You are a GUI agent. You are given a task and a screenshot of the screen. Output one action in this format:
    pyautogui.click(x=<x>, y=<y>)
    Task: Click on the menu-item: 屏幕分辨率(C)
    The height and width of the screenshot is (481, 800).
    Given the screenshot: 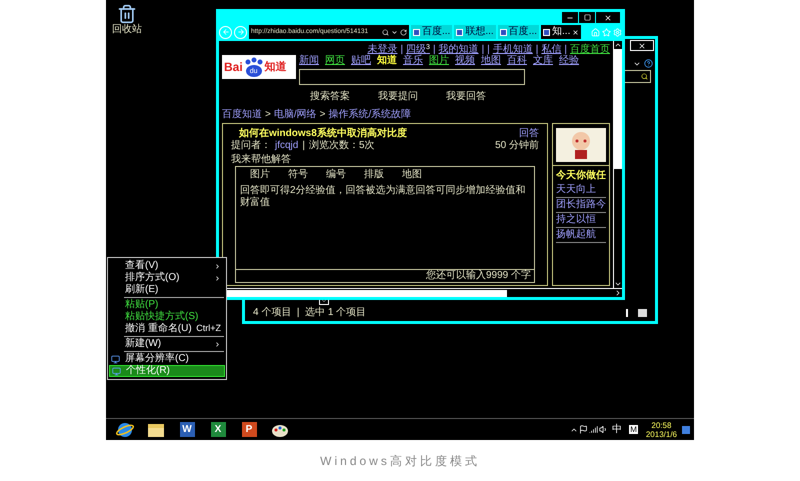 What is the action you would take?
    pyautogui.click(x=167, y=359)
    